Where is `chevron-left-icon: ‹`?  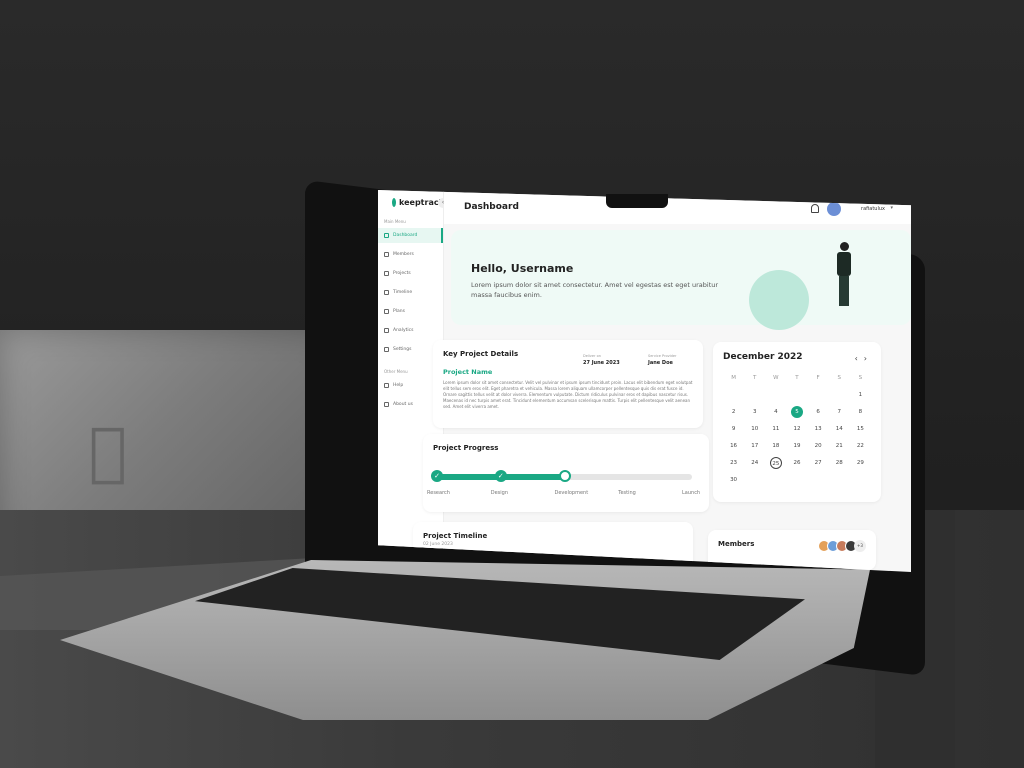
chevron-left-icon: ‹ is located at coordinates (859, 358).